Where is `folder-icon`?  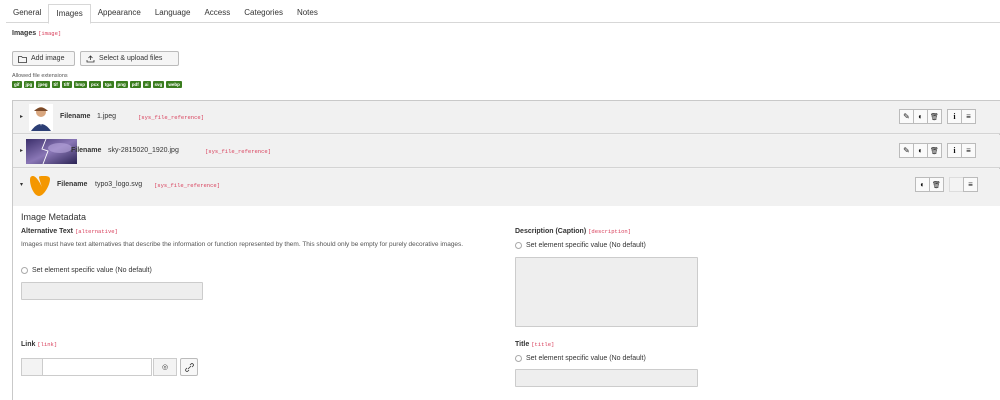 folder-icon is located at coordinates (22, 59).